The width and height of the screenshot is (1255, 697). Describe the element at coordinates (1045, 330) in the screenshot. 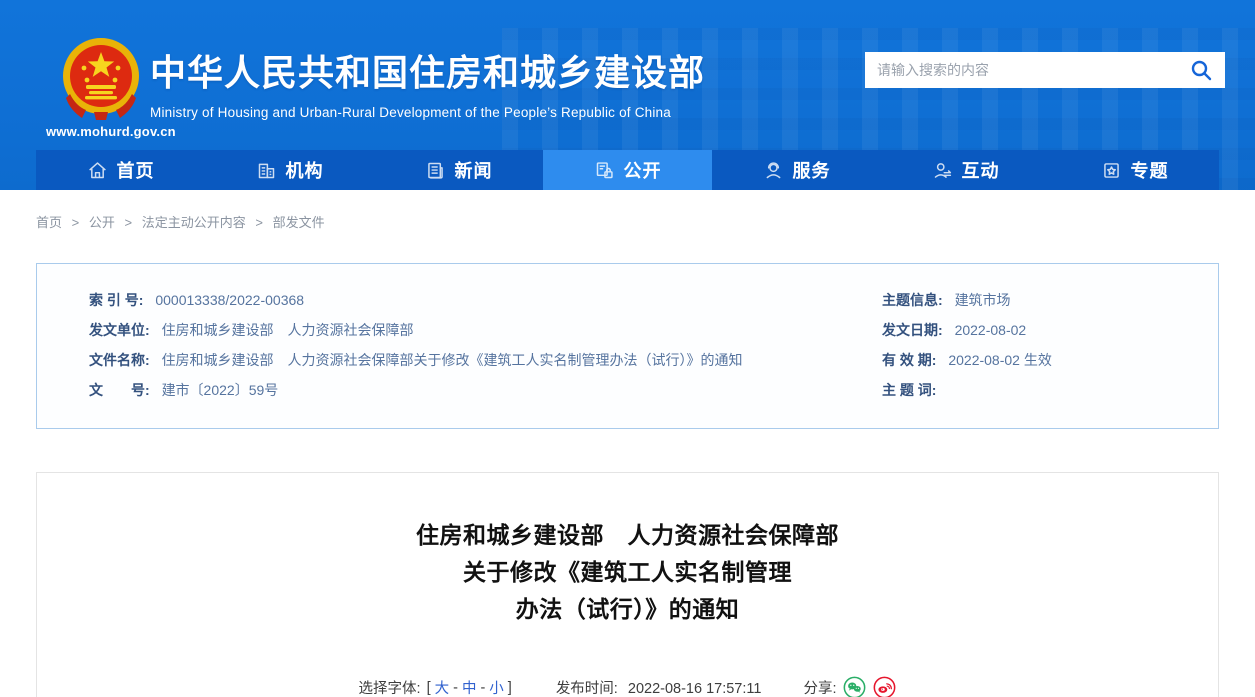

I see `meta-row-issue-date: 发文日期: 2022-08-02` at that location.